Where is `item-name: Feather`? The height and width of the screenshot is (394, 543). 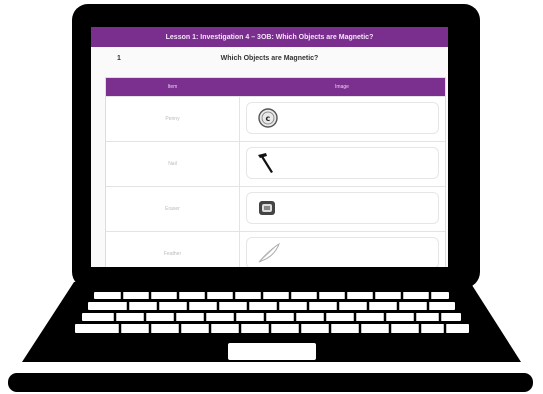 item-name: Feather is located at coordinates (173, 249).